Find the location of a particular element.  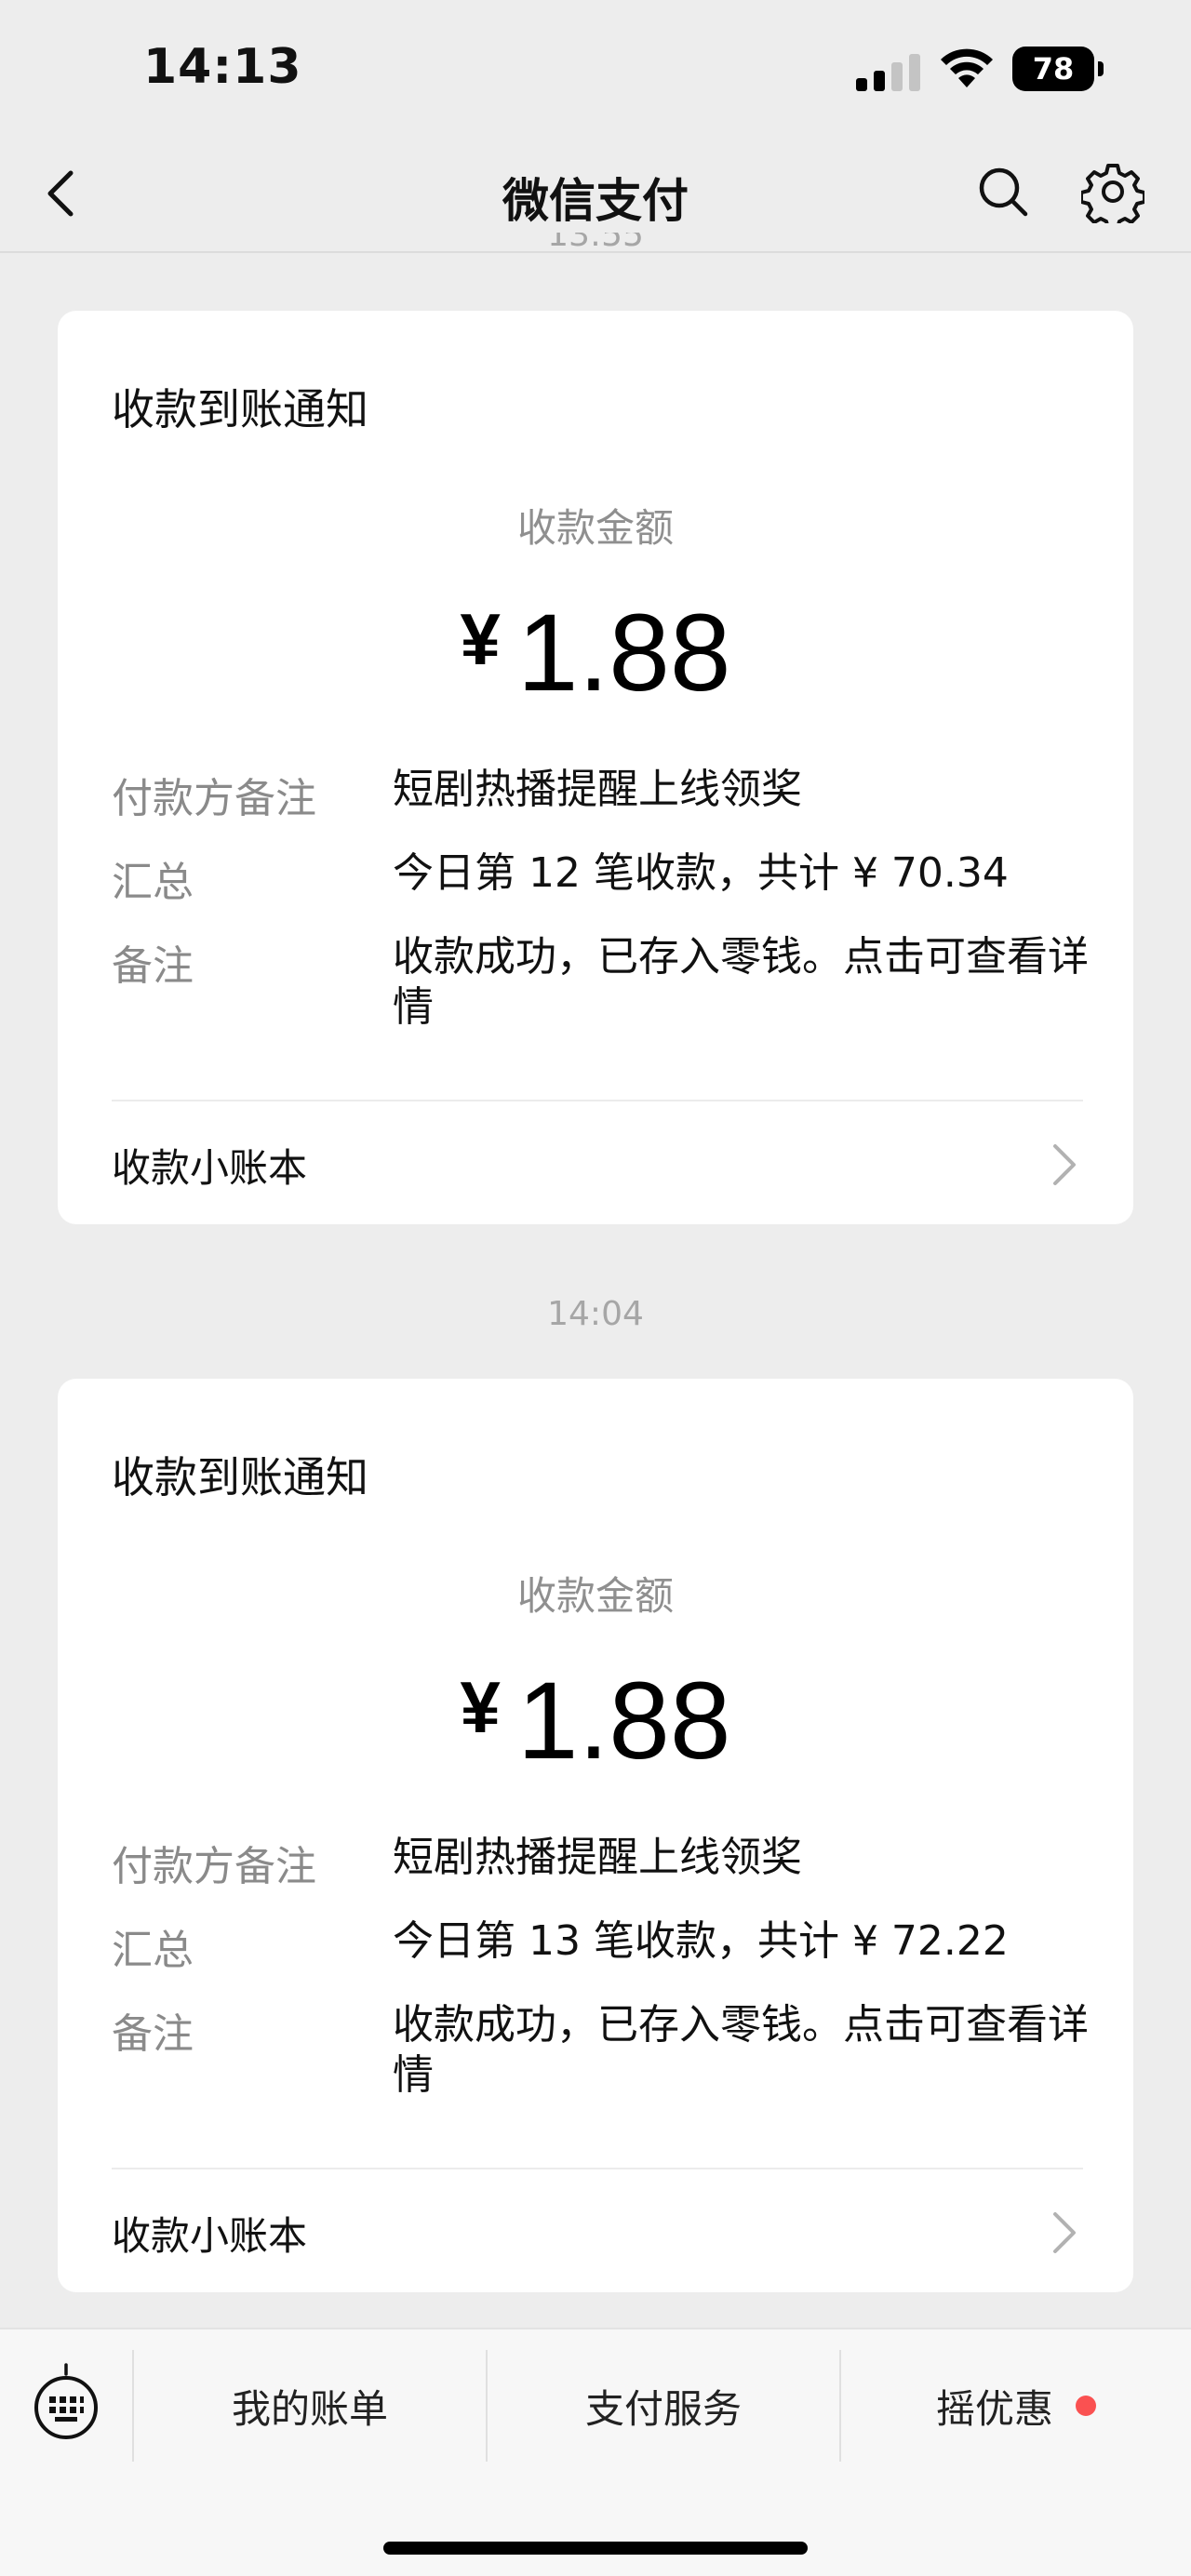

summary-value: 今日第 13 笔收款，共计 ¥ 72.22 is located at coordinates (701, 1941).